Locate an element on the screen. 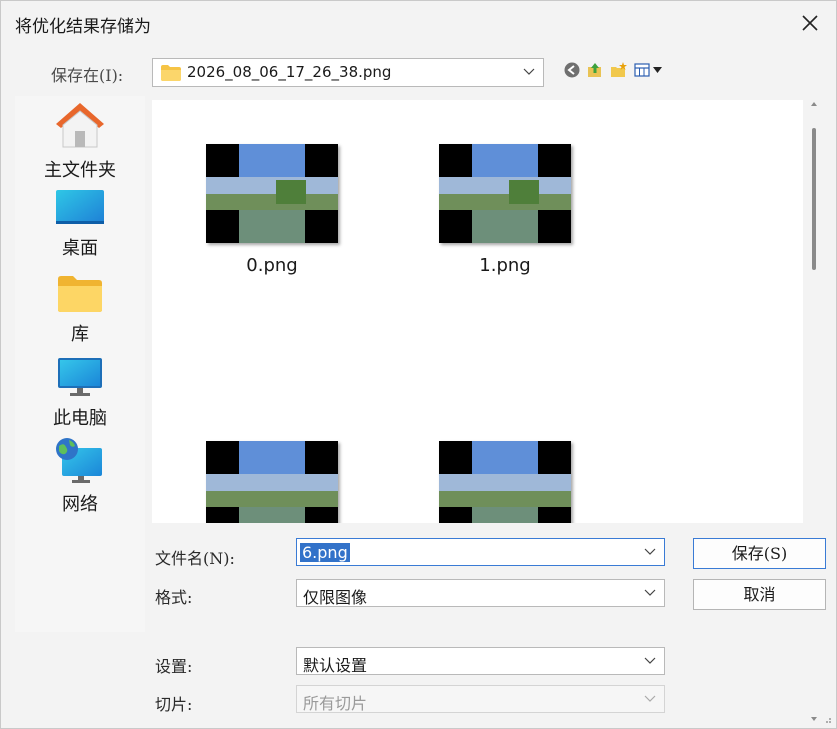  desktop-icon is located at coordinates (80, 207).